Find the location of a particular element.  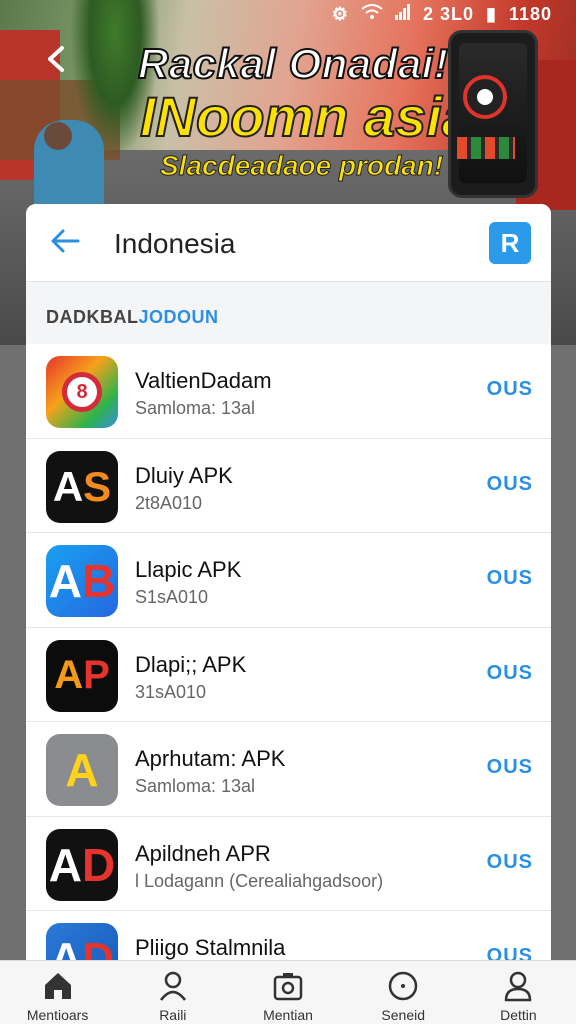

nav-item-camera: Mentian is located at coordinates (287, 992).